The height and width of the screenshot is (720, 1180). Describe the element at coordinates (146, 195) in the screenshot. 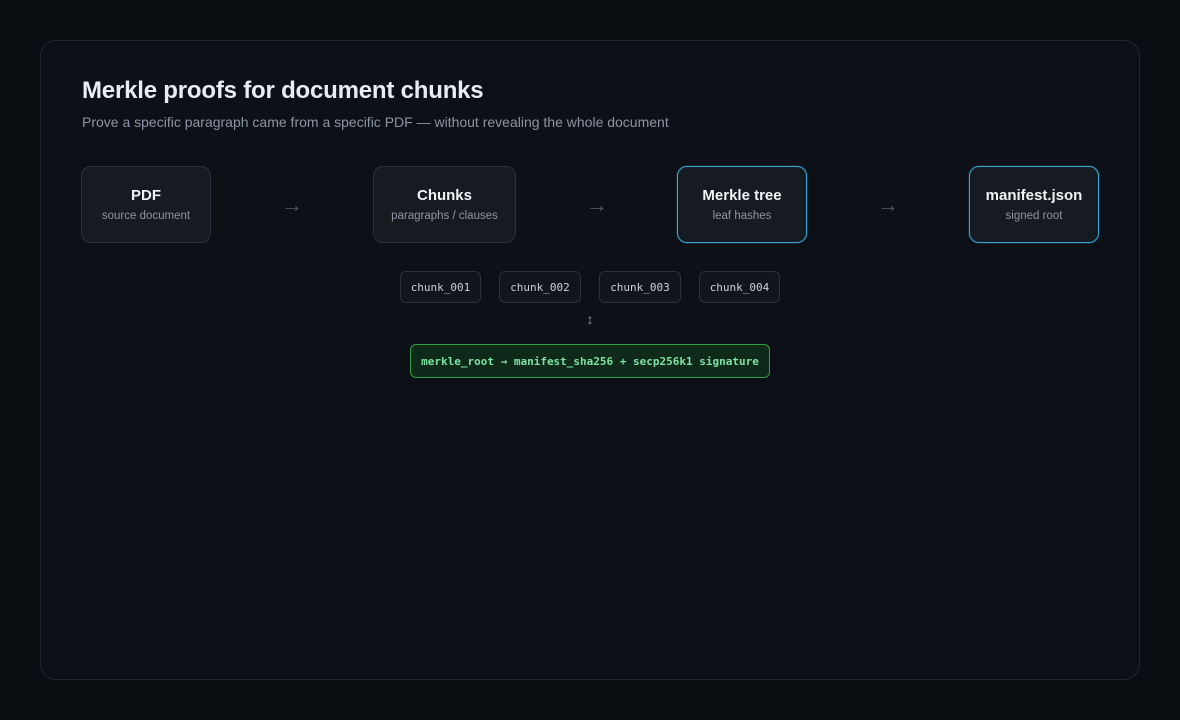

I see `node-label: PDF` at that location.